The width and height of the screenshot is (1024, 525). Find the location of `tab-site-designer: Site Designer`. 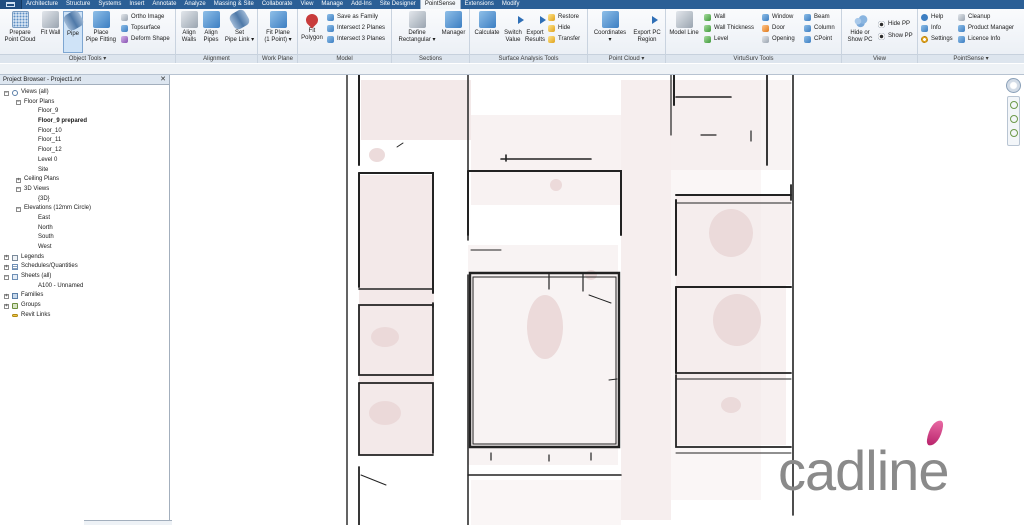

tab-site-designer: Site Designer is located at coordinates (398, 4).